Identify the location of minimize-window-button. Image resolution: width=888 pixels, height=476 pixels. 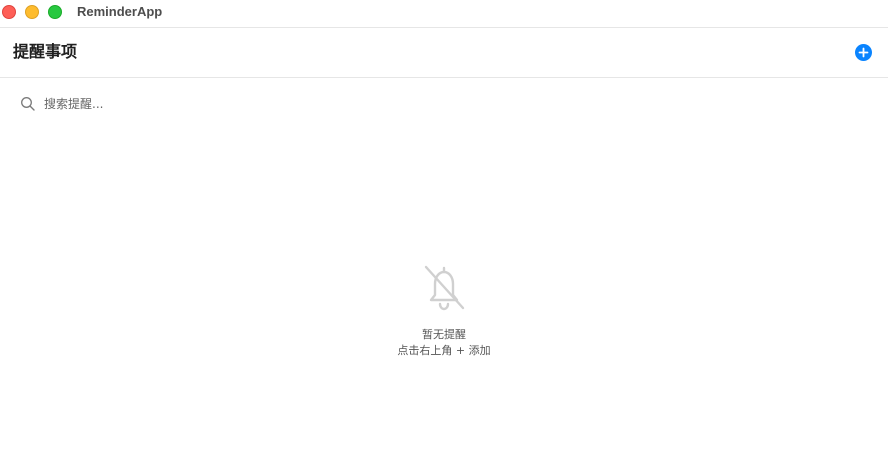
(32, 12).